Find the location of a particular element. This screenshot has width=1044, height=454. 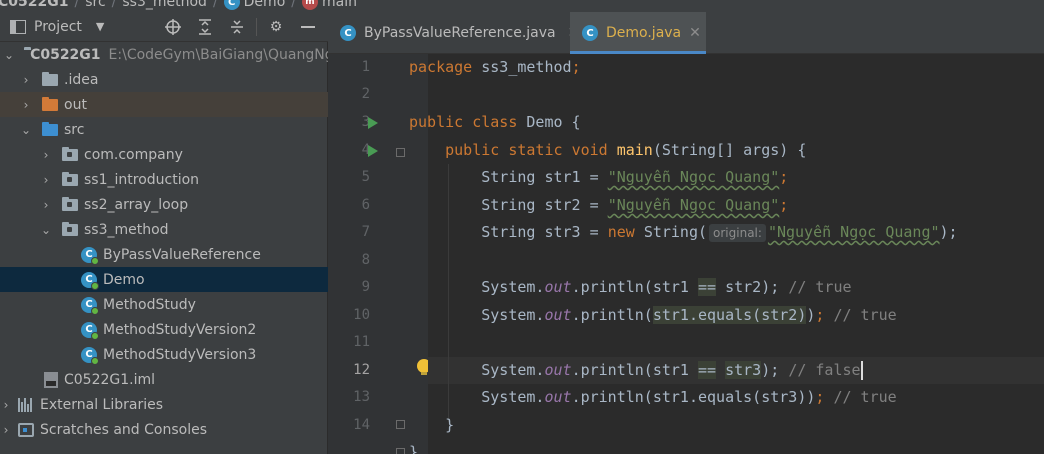

tree-item-package: › ss2_array_loop is located at coordinates (164, 204).